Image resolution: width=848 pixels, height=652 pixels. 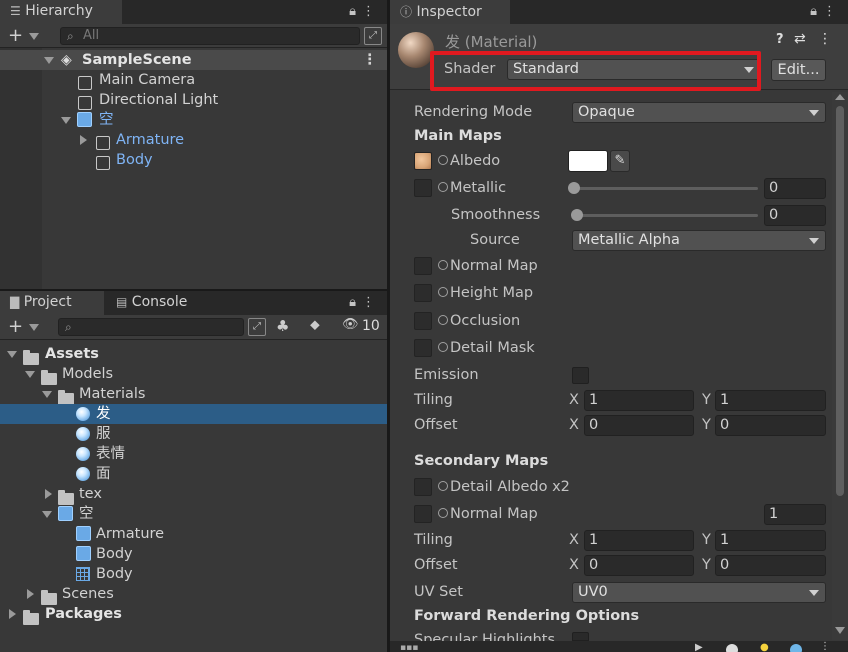 I want to click on hidden-packages-icon: 👁︎, so click(x=350, y=324).